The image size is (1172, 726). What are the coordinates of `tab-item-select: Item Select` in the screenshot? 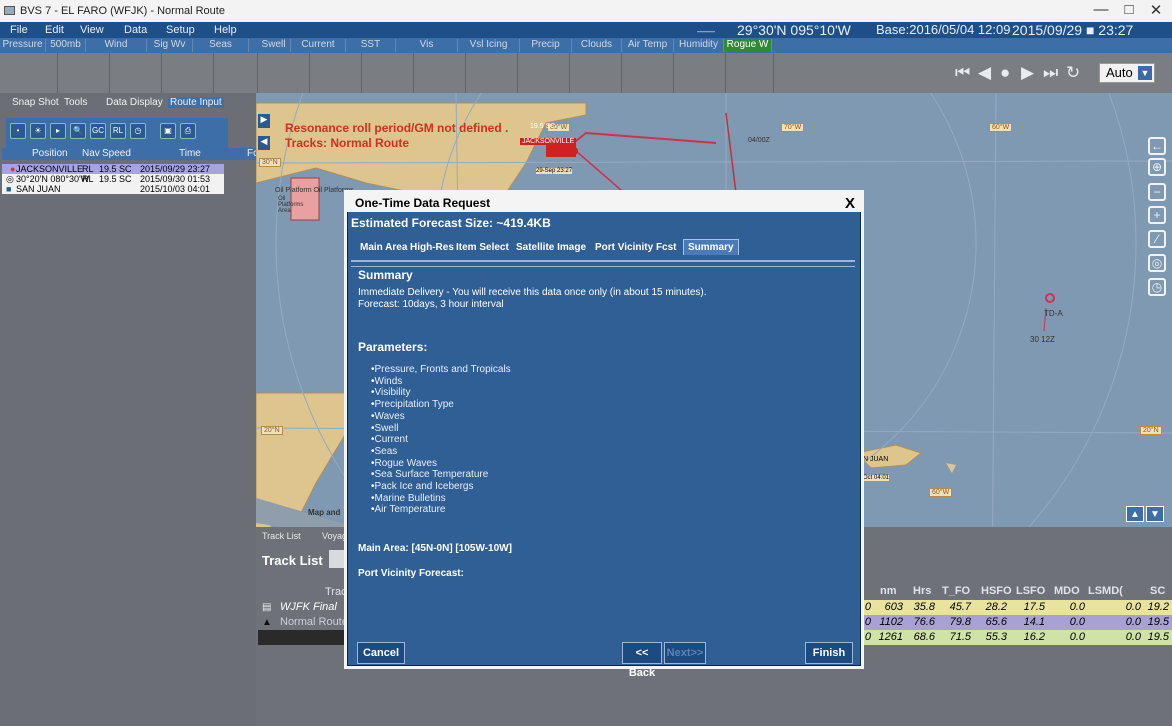 It's located at (482, 247).